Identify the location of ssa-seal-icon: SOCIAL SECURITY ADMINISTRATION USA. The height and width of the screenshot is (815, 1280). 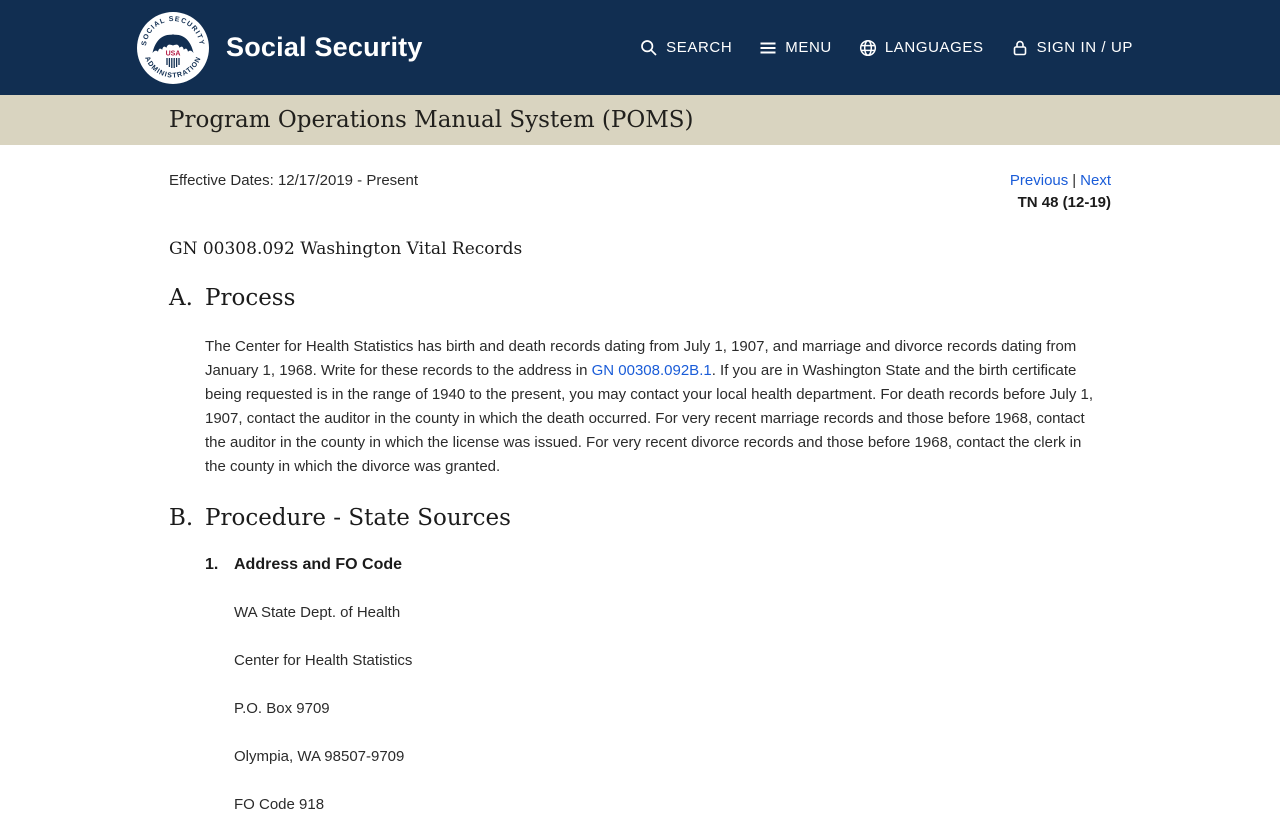
(173, 47).